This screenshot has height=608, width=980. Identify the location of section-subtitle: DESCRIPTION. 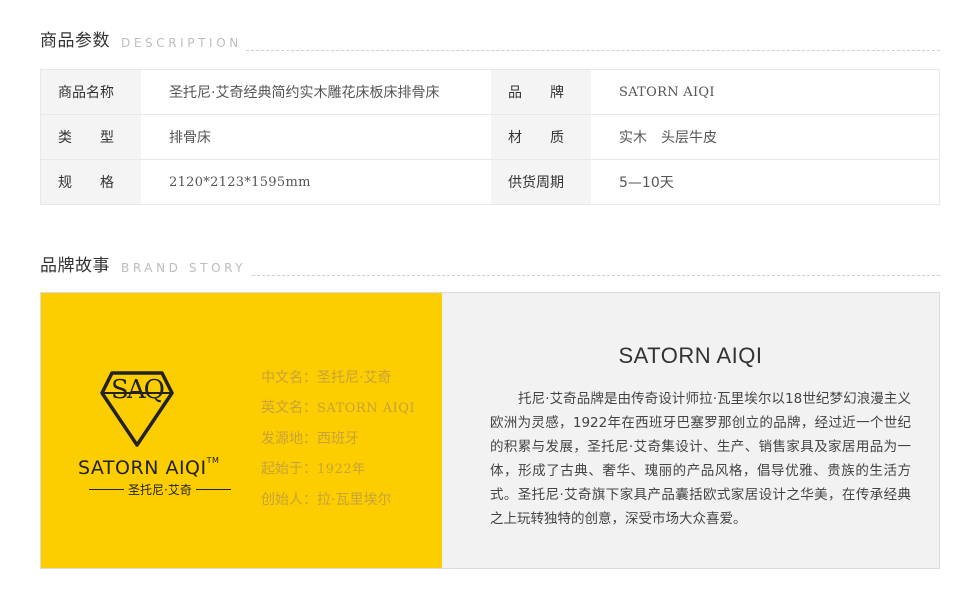
(181, 43).